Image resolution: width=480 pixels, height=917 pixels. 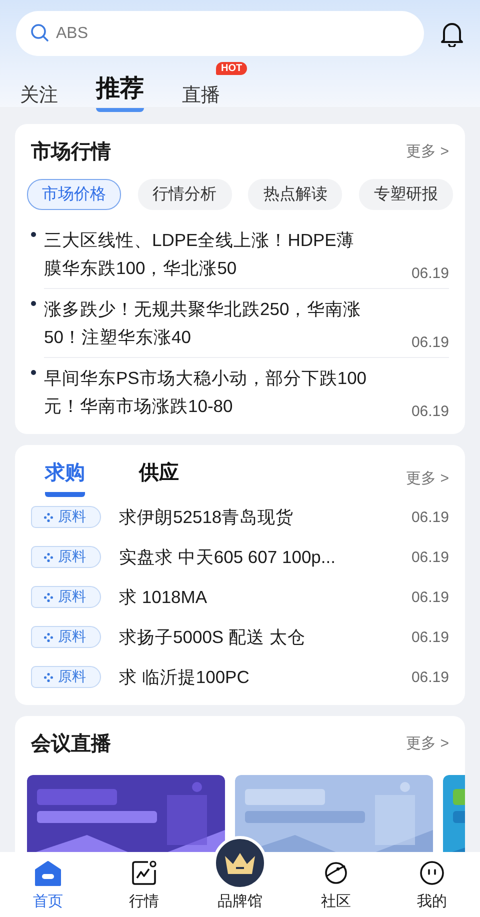 I want to click on nav-tab: 行情, so click(x=144, y=885).